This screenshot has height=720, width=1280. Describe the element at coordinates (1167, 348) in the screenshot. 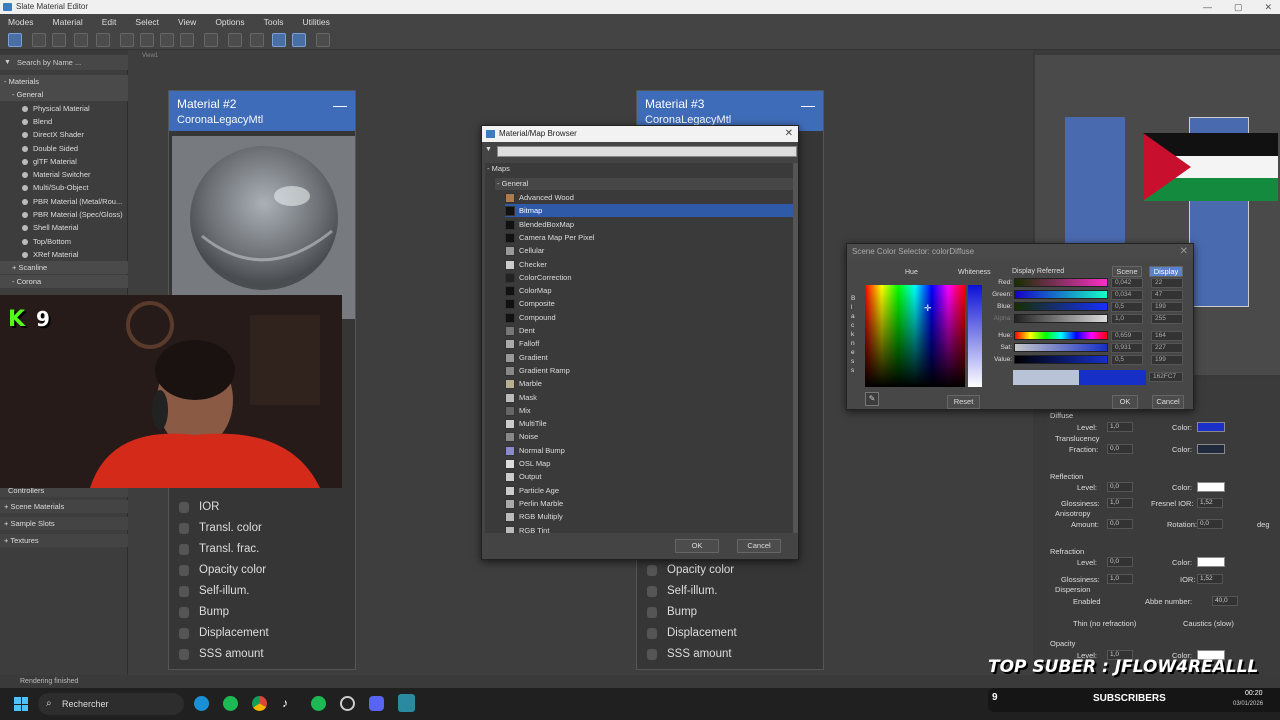

I see `color-int-field: 227` at that location.